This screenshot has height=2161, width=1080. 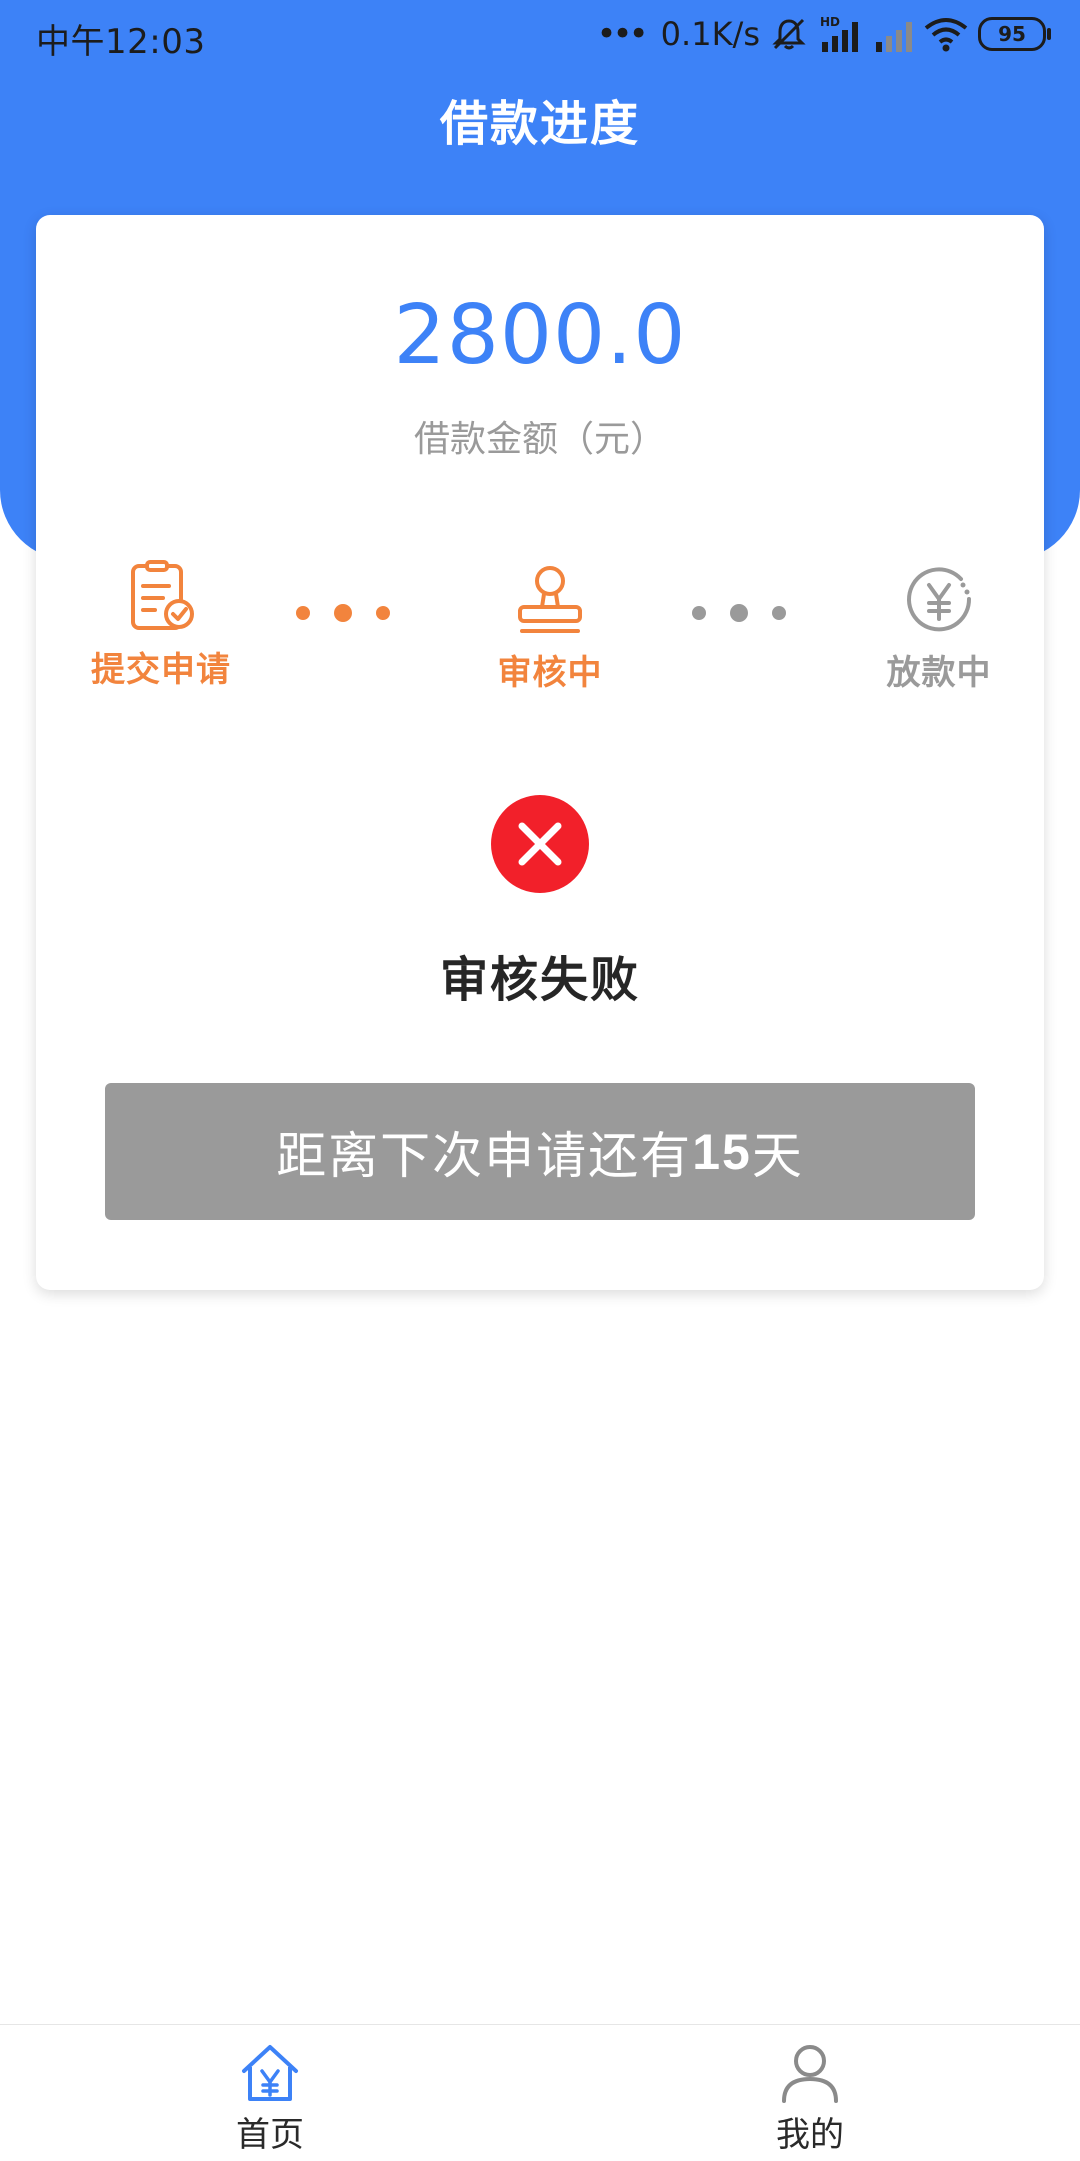 I want to click on loan-amount: 2800.0, so click(x=540, y=335).